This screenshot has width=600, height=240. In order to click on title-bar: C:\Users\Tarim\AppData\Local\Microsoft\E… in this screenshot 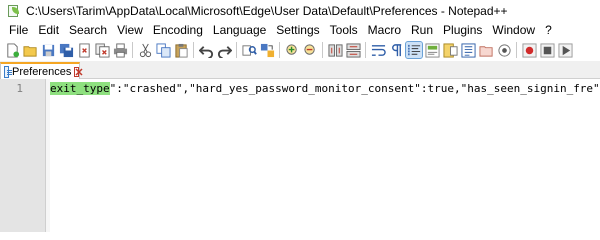, I will do `click(300, 10)`.